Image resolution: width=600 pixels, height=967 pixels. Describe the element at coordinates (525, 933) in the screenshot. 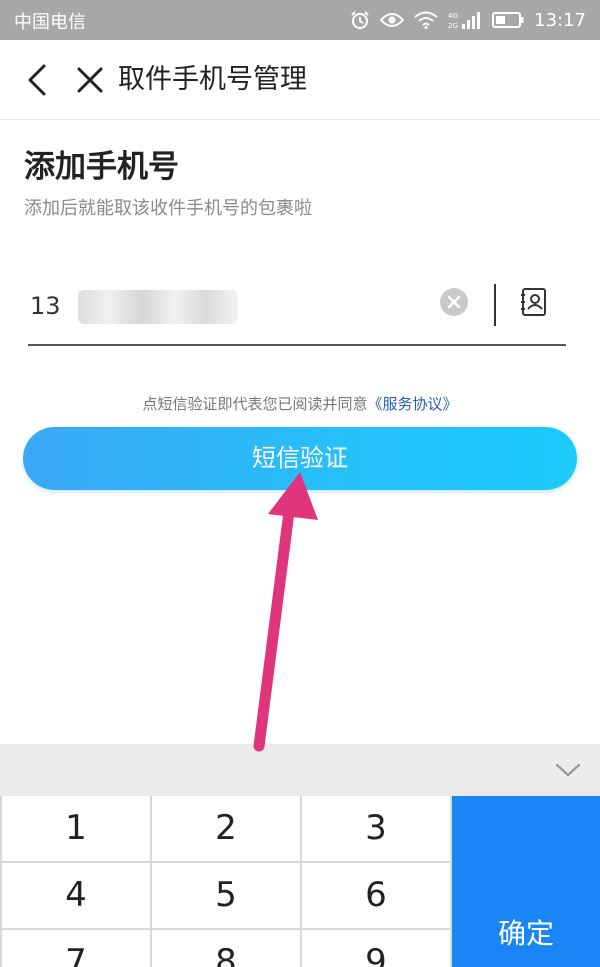

I see `confirm-key-label: 确定` at that location.